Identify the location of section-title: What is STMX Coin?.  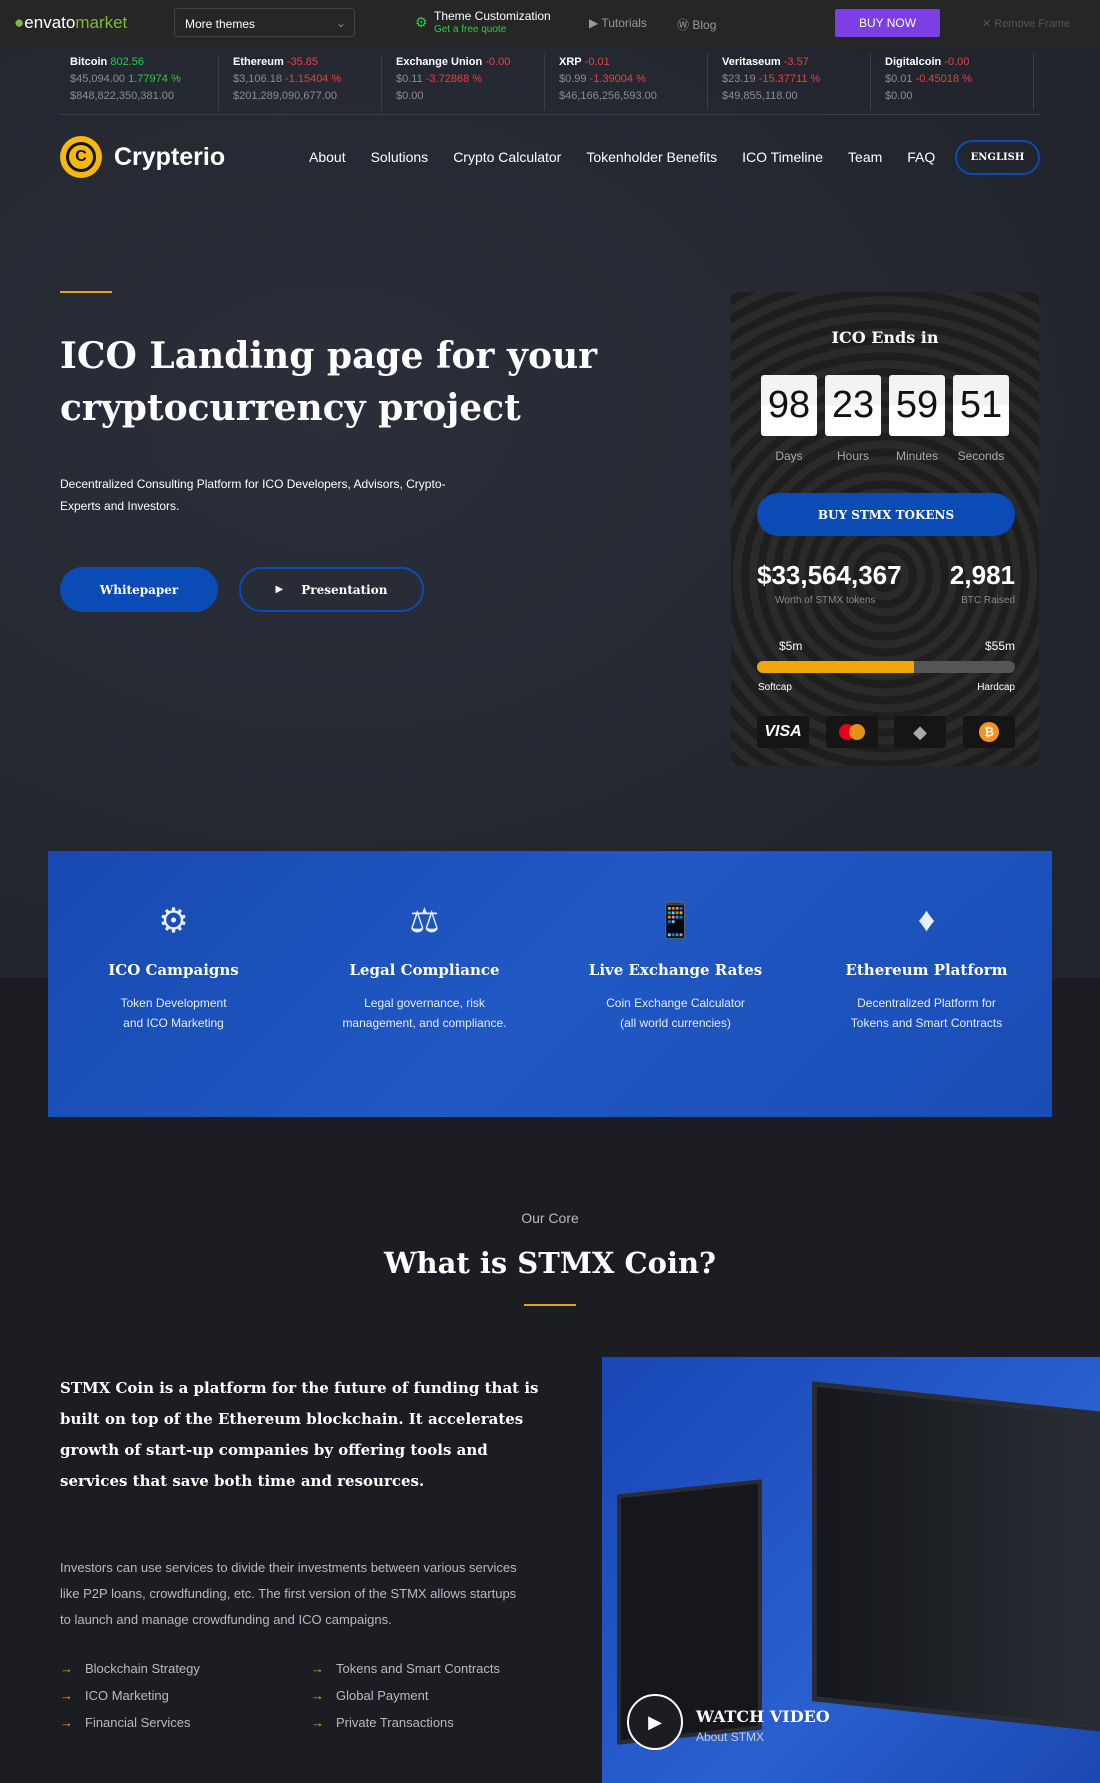
(550, 1263).